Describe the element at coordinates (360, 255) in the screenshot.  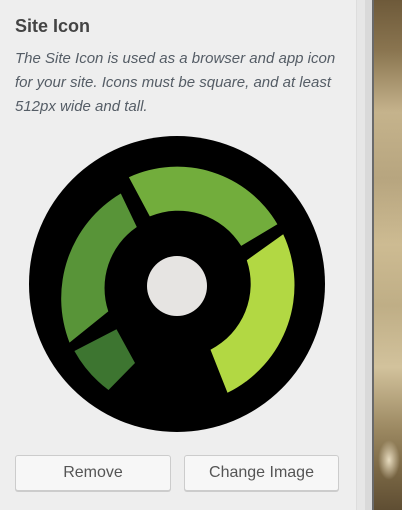
I see `panel-edge` at that location.